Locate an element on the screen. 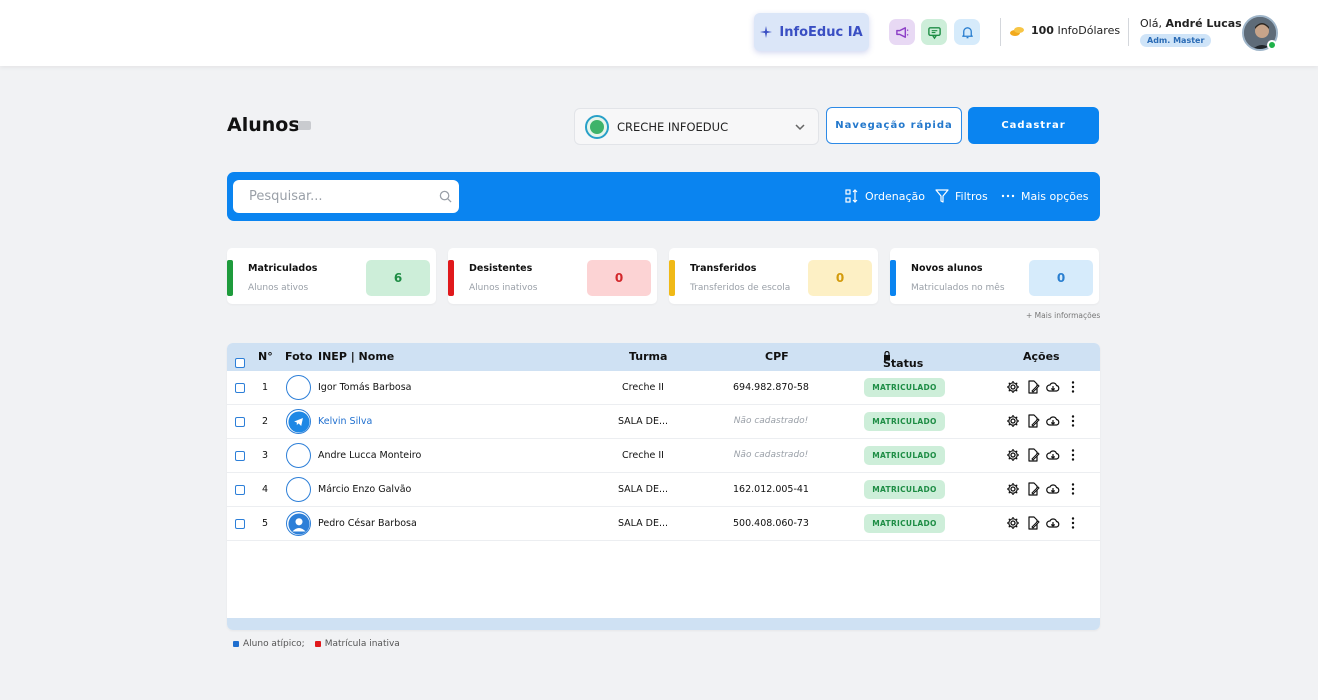  student-cpf: 694.982.870-58 is located at coordinates (771, 387).